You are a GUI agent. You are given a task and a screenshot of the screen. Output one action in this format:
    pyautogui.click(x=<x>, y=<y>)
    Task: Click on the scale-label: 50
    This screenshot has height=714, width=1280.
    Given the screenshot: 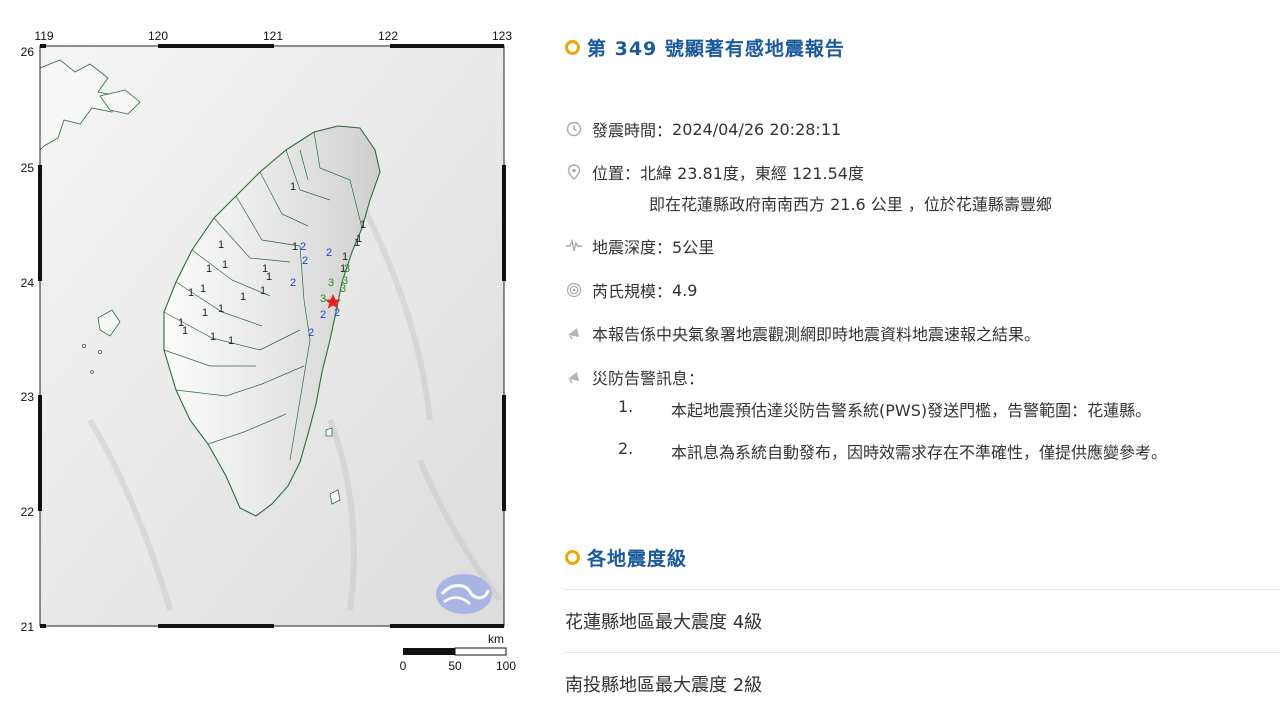 What is the action you would take?
    pyautogui.click(x=455, y=666)
    